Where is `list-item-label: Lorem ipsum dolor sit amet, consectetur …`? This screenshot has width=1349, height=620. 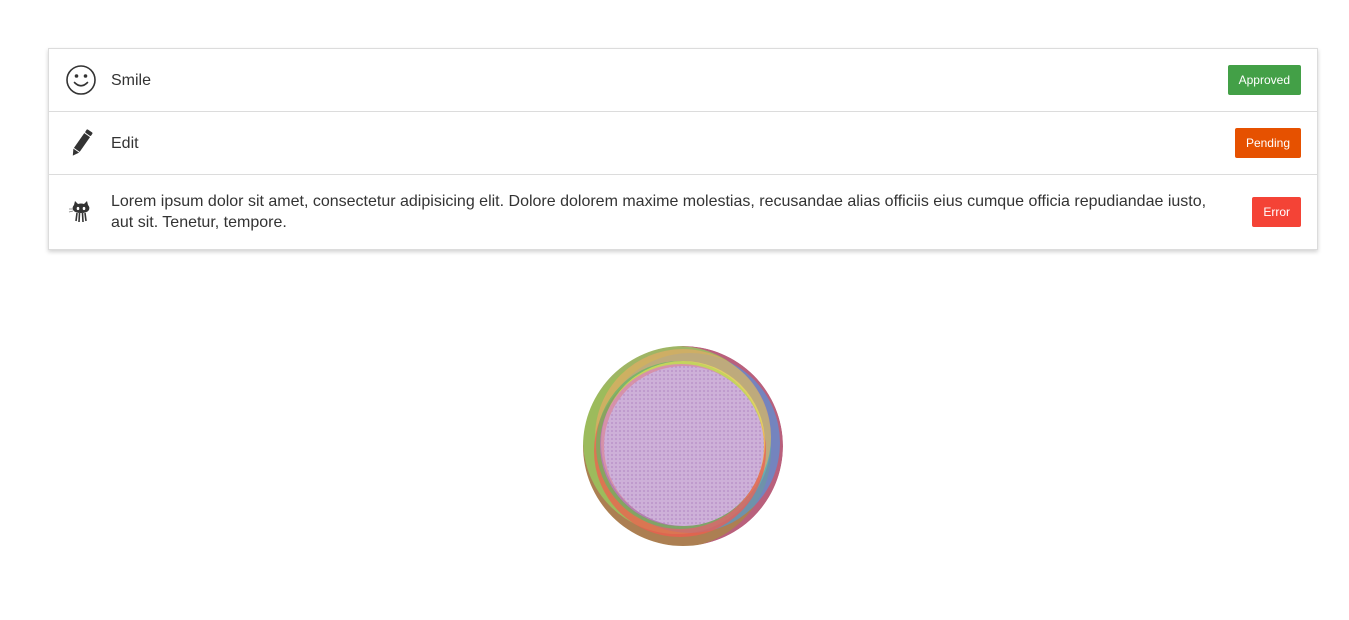
list-item-label: Lorem ipsum dolor sit amet, consectetur … is located at coordinates (659, 212).